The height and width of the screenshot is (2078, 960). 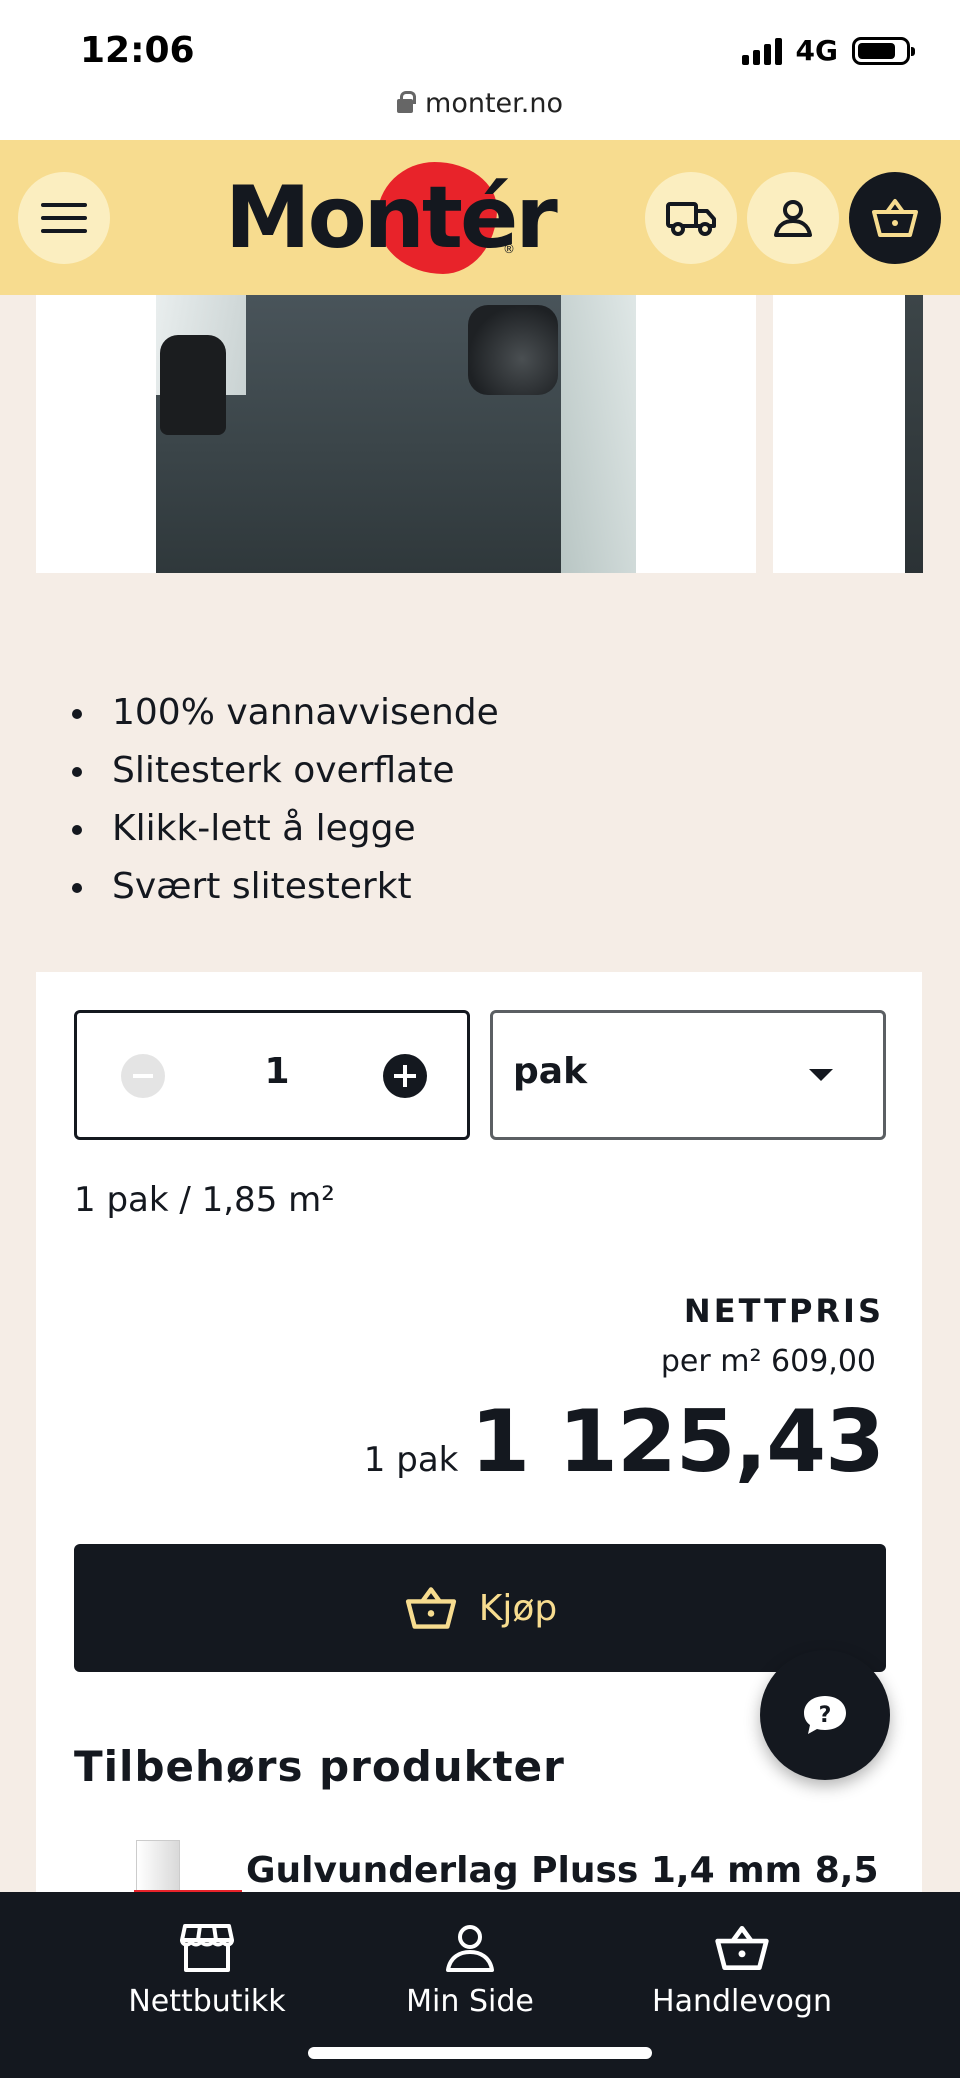 What do you see at coordinates (319, 1766) in the screenshot?
I see `accessories-title: Tilbehørs produkter` at bounding box center [319, 1766].